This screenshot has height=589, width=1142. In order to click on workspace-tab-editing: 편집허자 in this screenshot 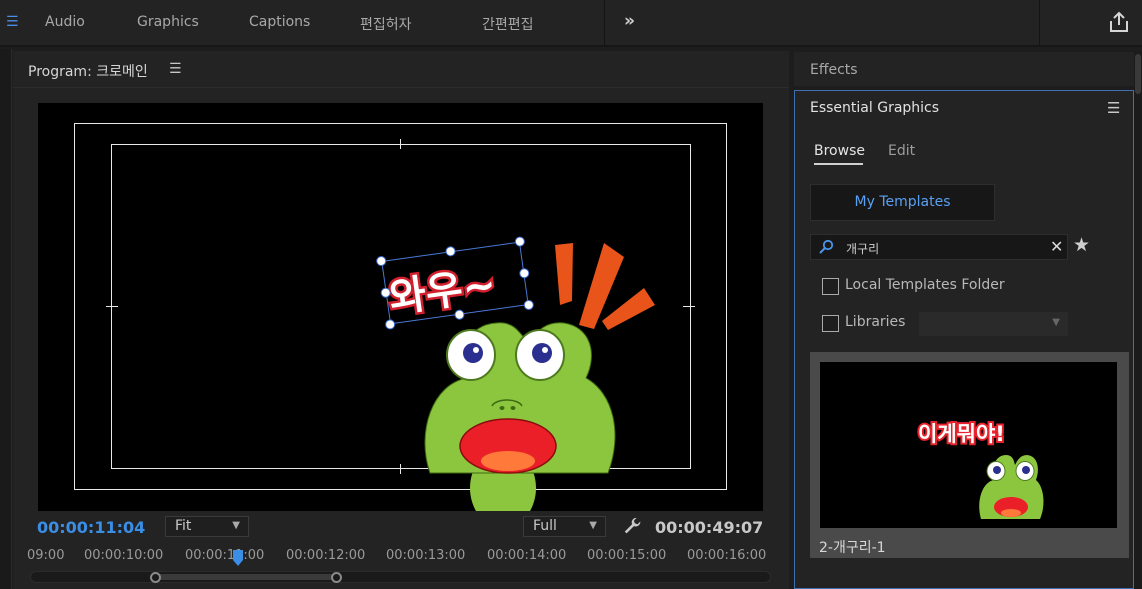, I will do `click(386, 24)`.